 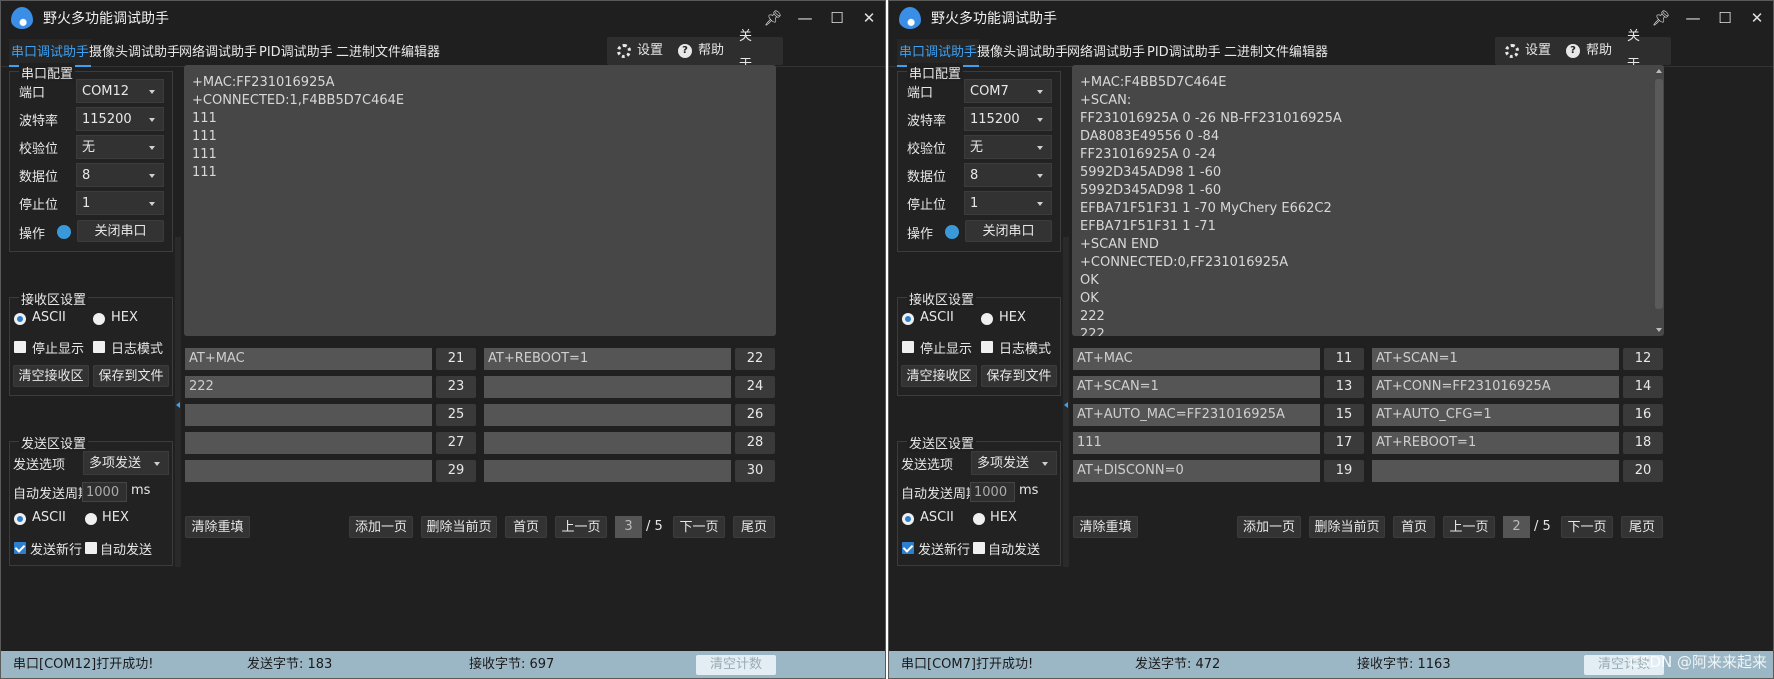 What do you see at coordinates (1196, 443) in the screenshot?
I see `command-input: 111` at bounding box center [1196, 443].